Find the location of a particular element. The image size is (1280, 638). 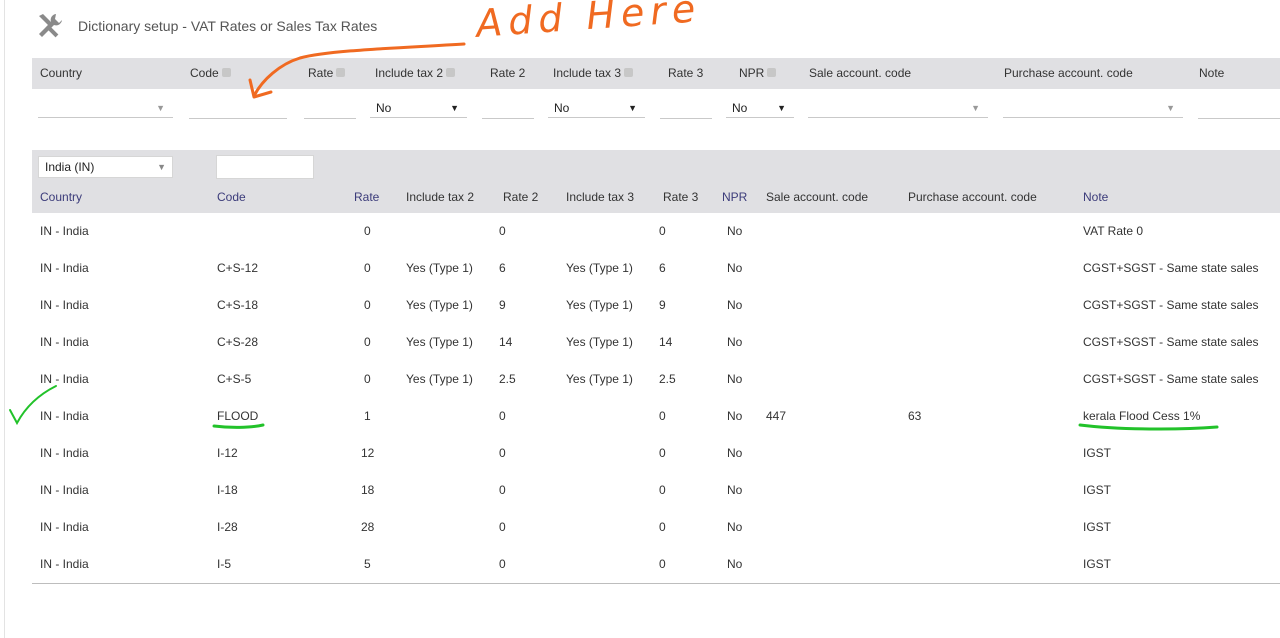

add-rate-field is located at coordinates (330, 108).